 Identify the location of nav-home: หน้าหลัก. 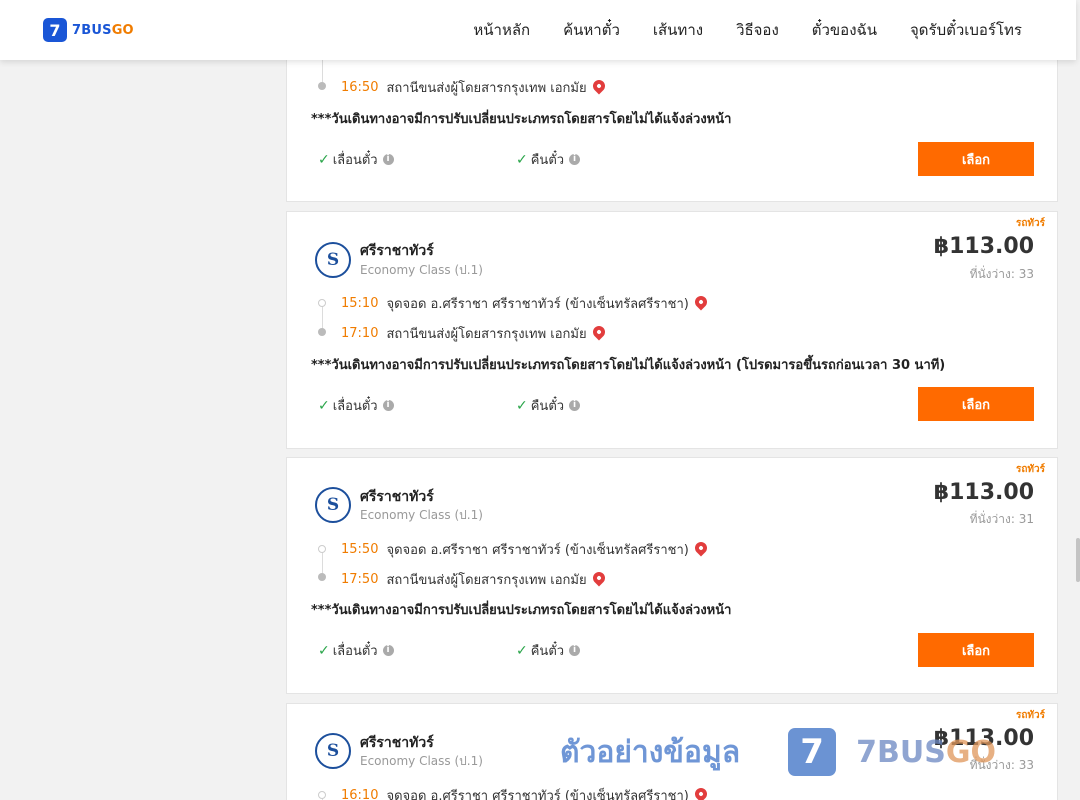
(501, 30).